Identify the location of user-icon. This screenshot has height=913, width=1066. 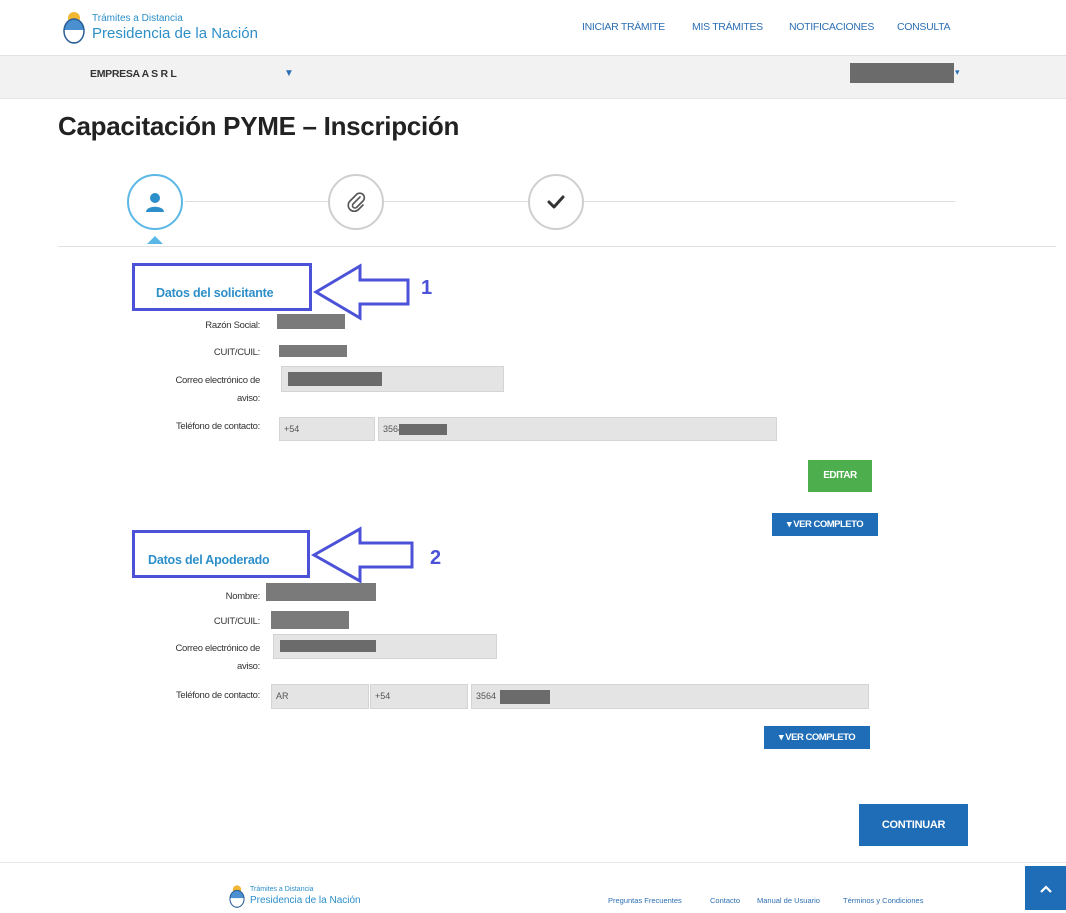
(155, 202).